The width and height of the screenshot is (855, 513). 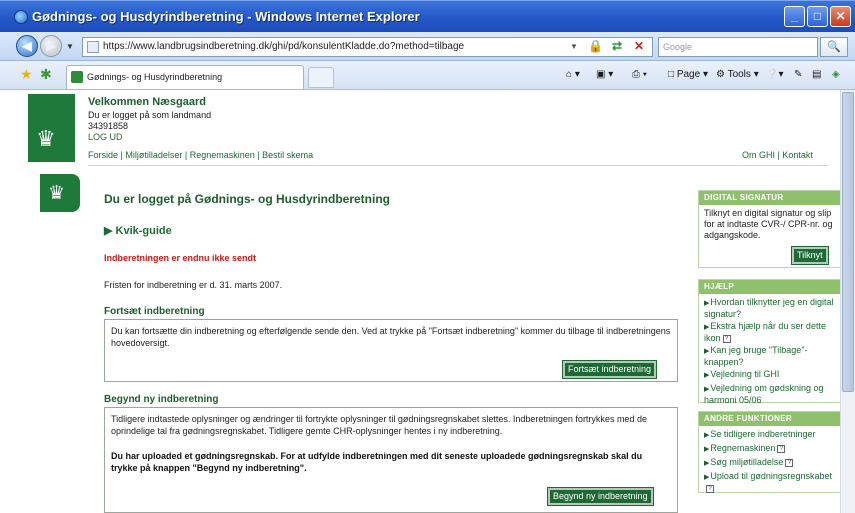 What do you see at coordinates (27, 46) in the screenshot?
I see `back-button: ◀` at bounding box center [27, 46].